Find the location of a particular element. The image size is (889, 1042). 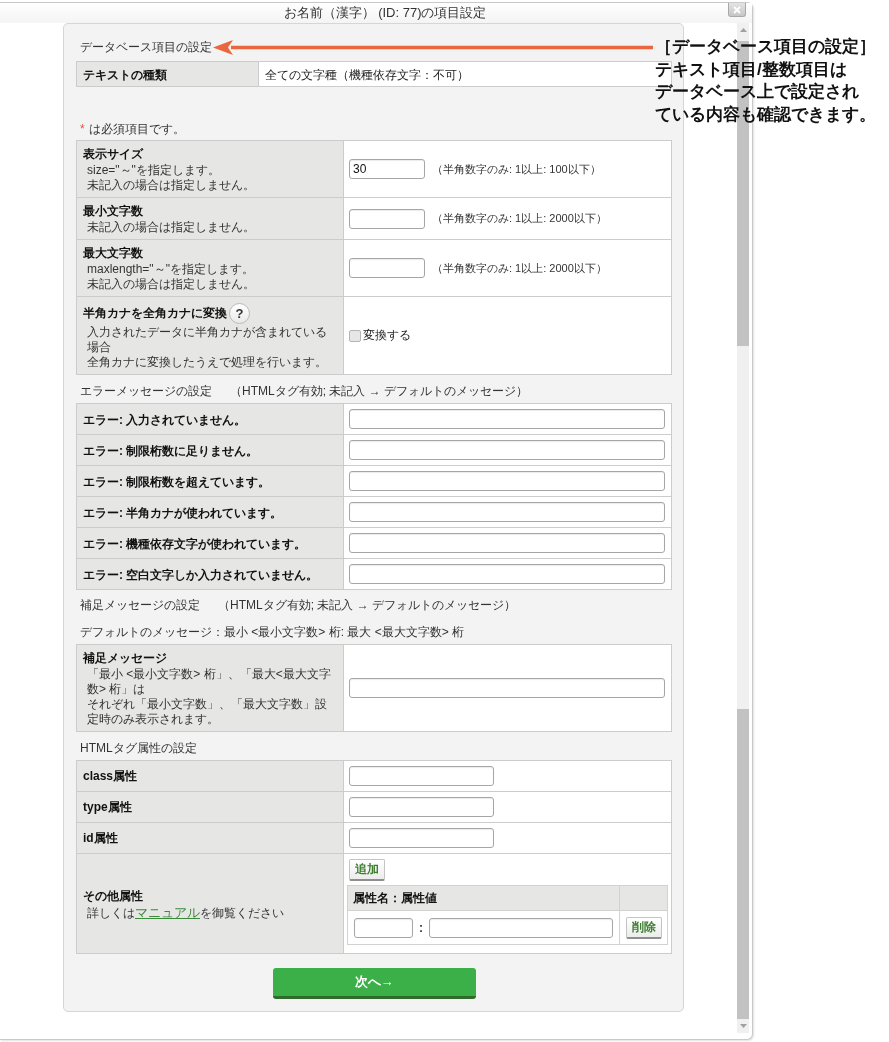

field-label: エラー: 制限桁数に足りません。 is located at coordinates (171, 450).